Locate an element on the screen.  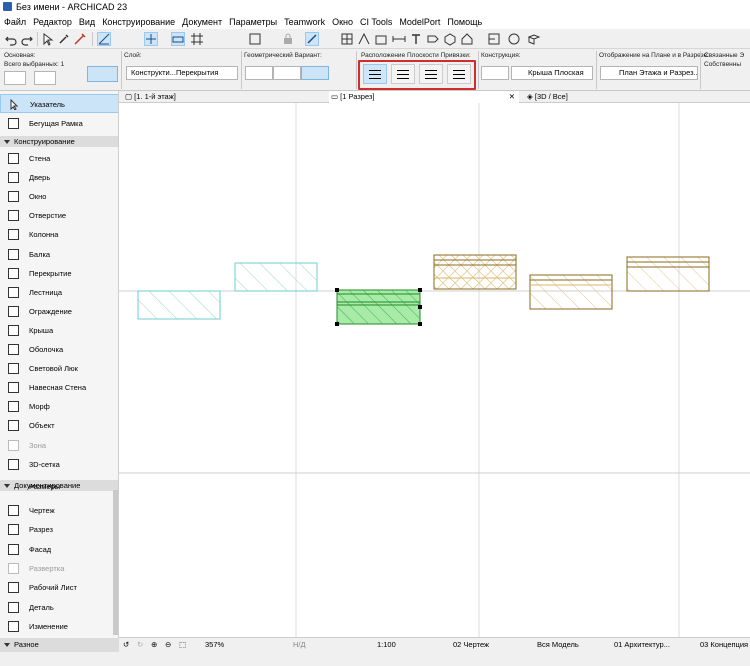
concept-value: 03 Концепция is located at coordinates (724, 644).